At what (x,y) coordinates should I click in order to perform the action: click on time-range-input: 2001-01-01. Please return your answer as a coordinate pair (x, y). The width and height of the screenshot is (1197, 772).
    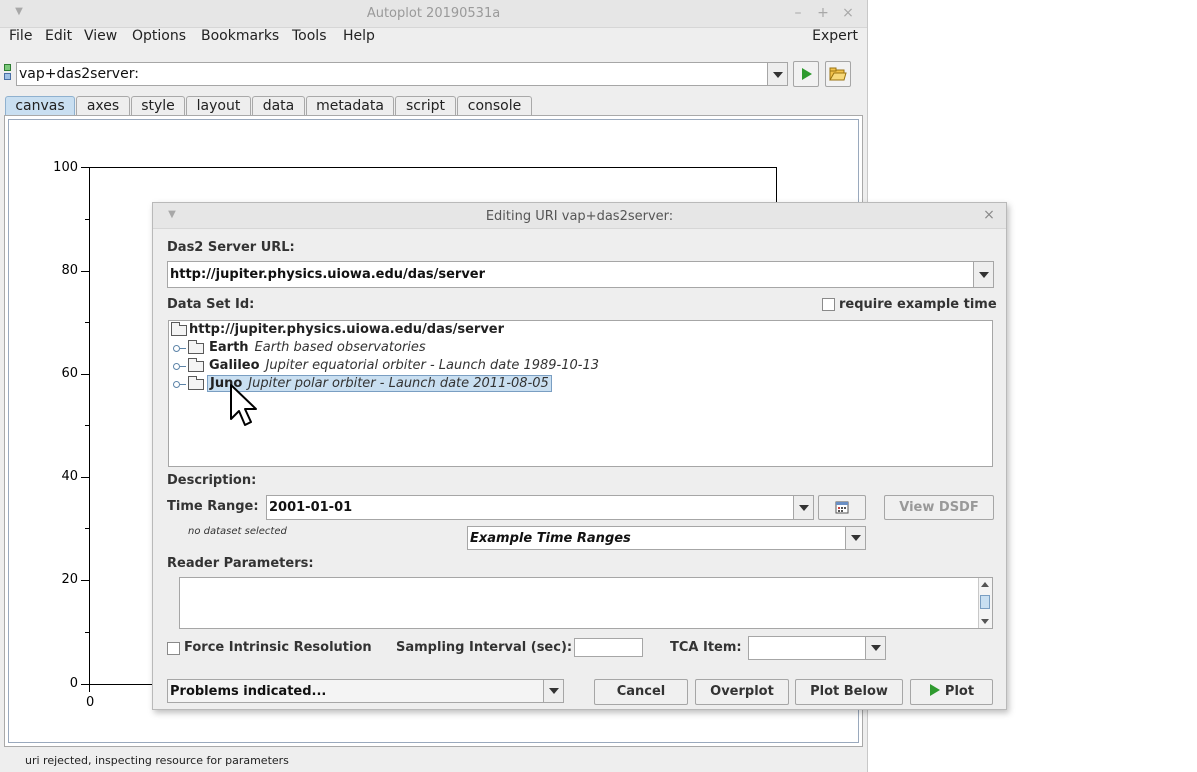
    Looking at the image, I should click on (310, 507).